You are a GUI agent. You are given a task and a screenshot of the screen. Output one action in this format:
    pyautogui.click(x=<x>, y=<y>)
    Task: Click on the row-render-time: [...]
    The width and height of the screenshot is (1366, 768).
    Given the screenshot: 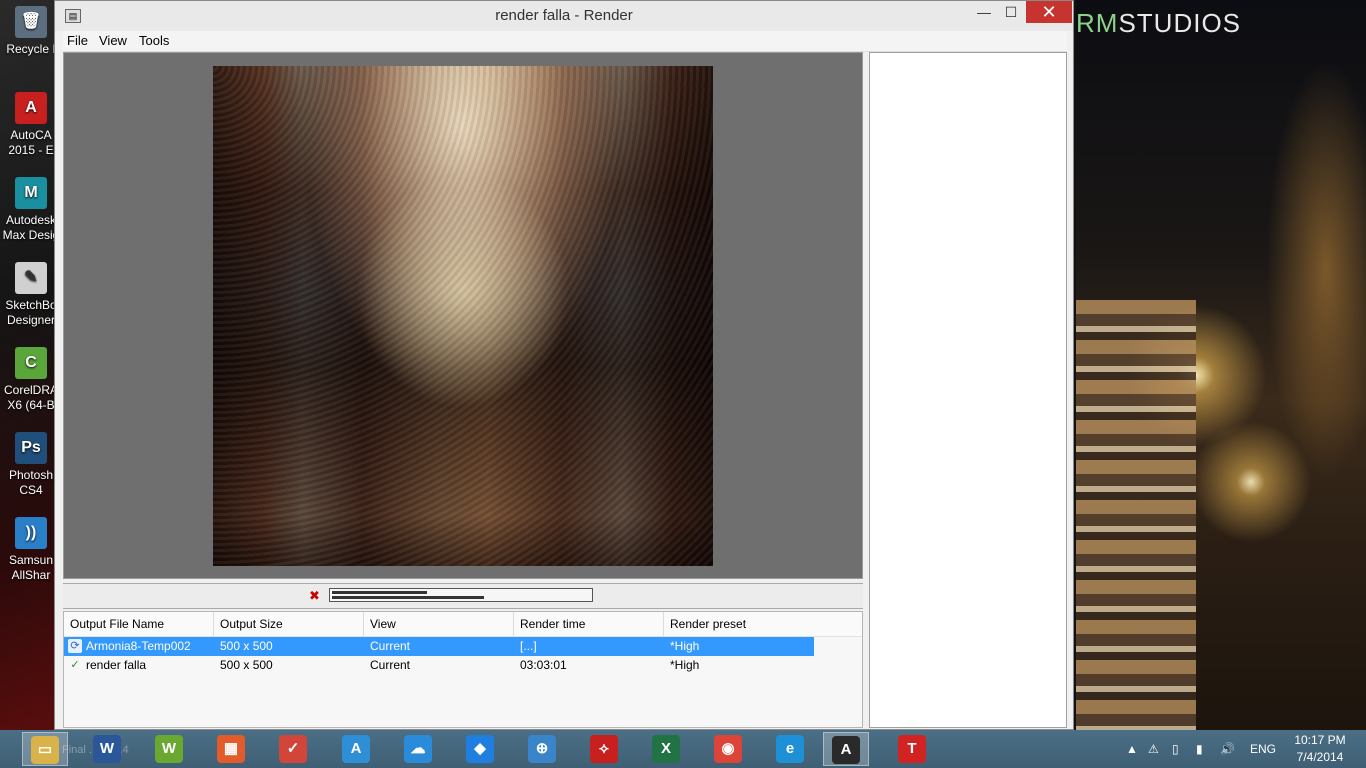 What is the action you would take?
    pyautogui.click(x=528, y=646)
    